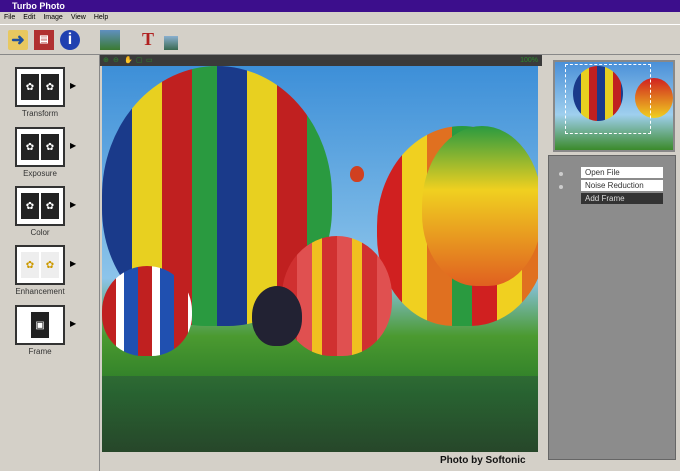 Image resolution: width=680 pixels, height=471 pixels. I want to click on color-icon: ✿ ✿, so click(40, 206).